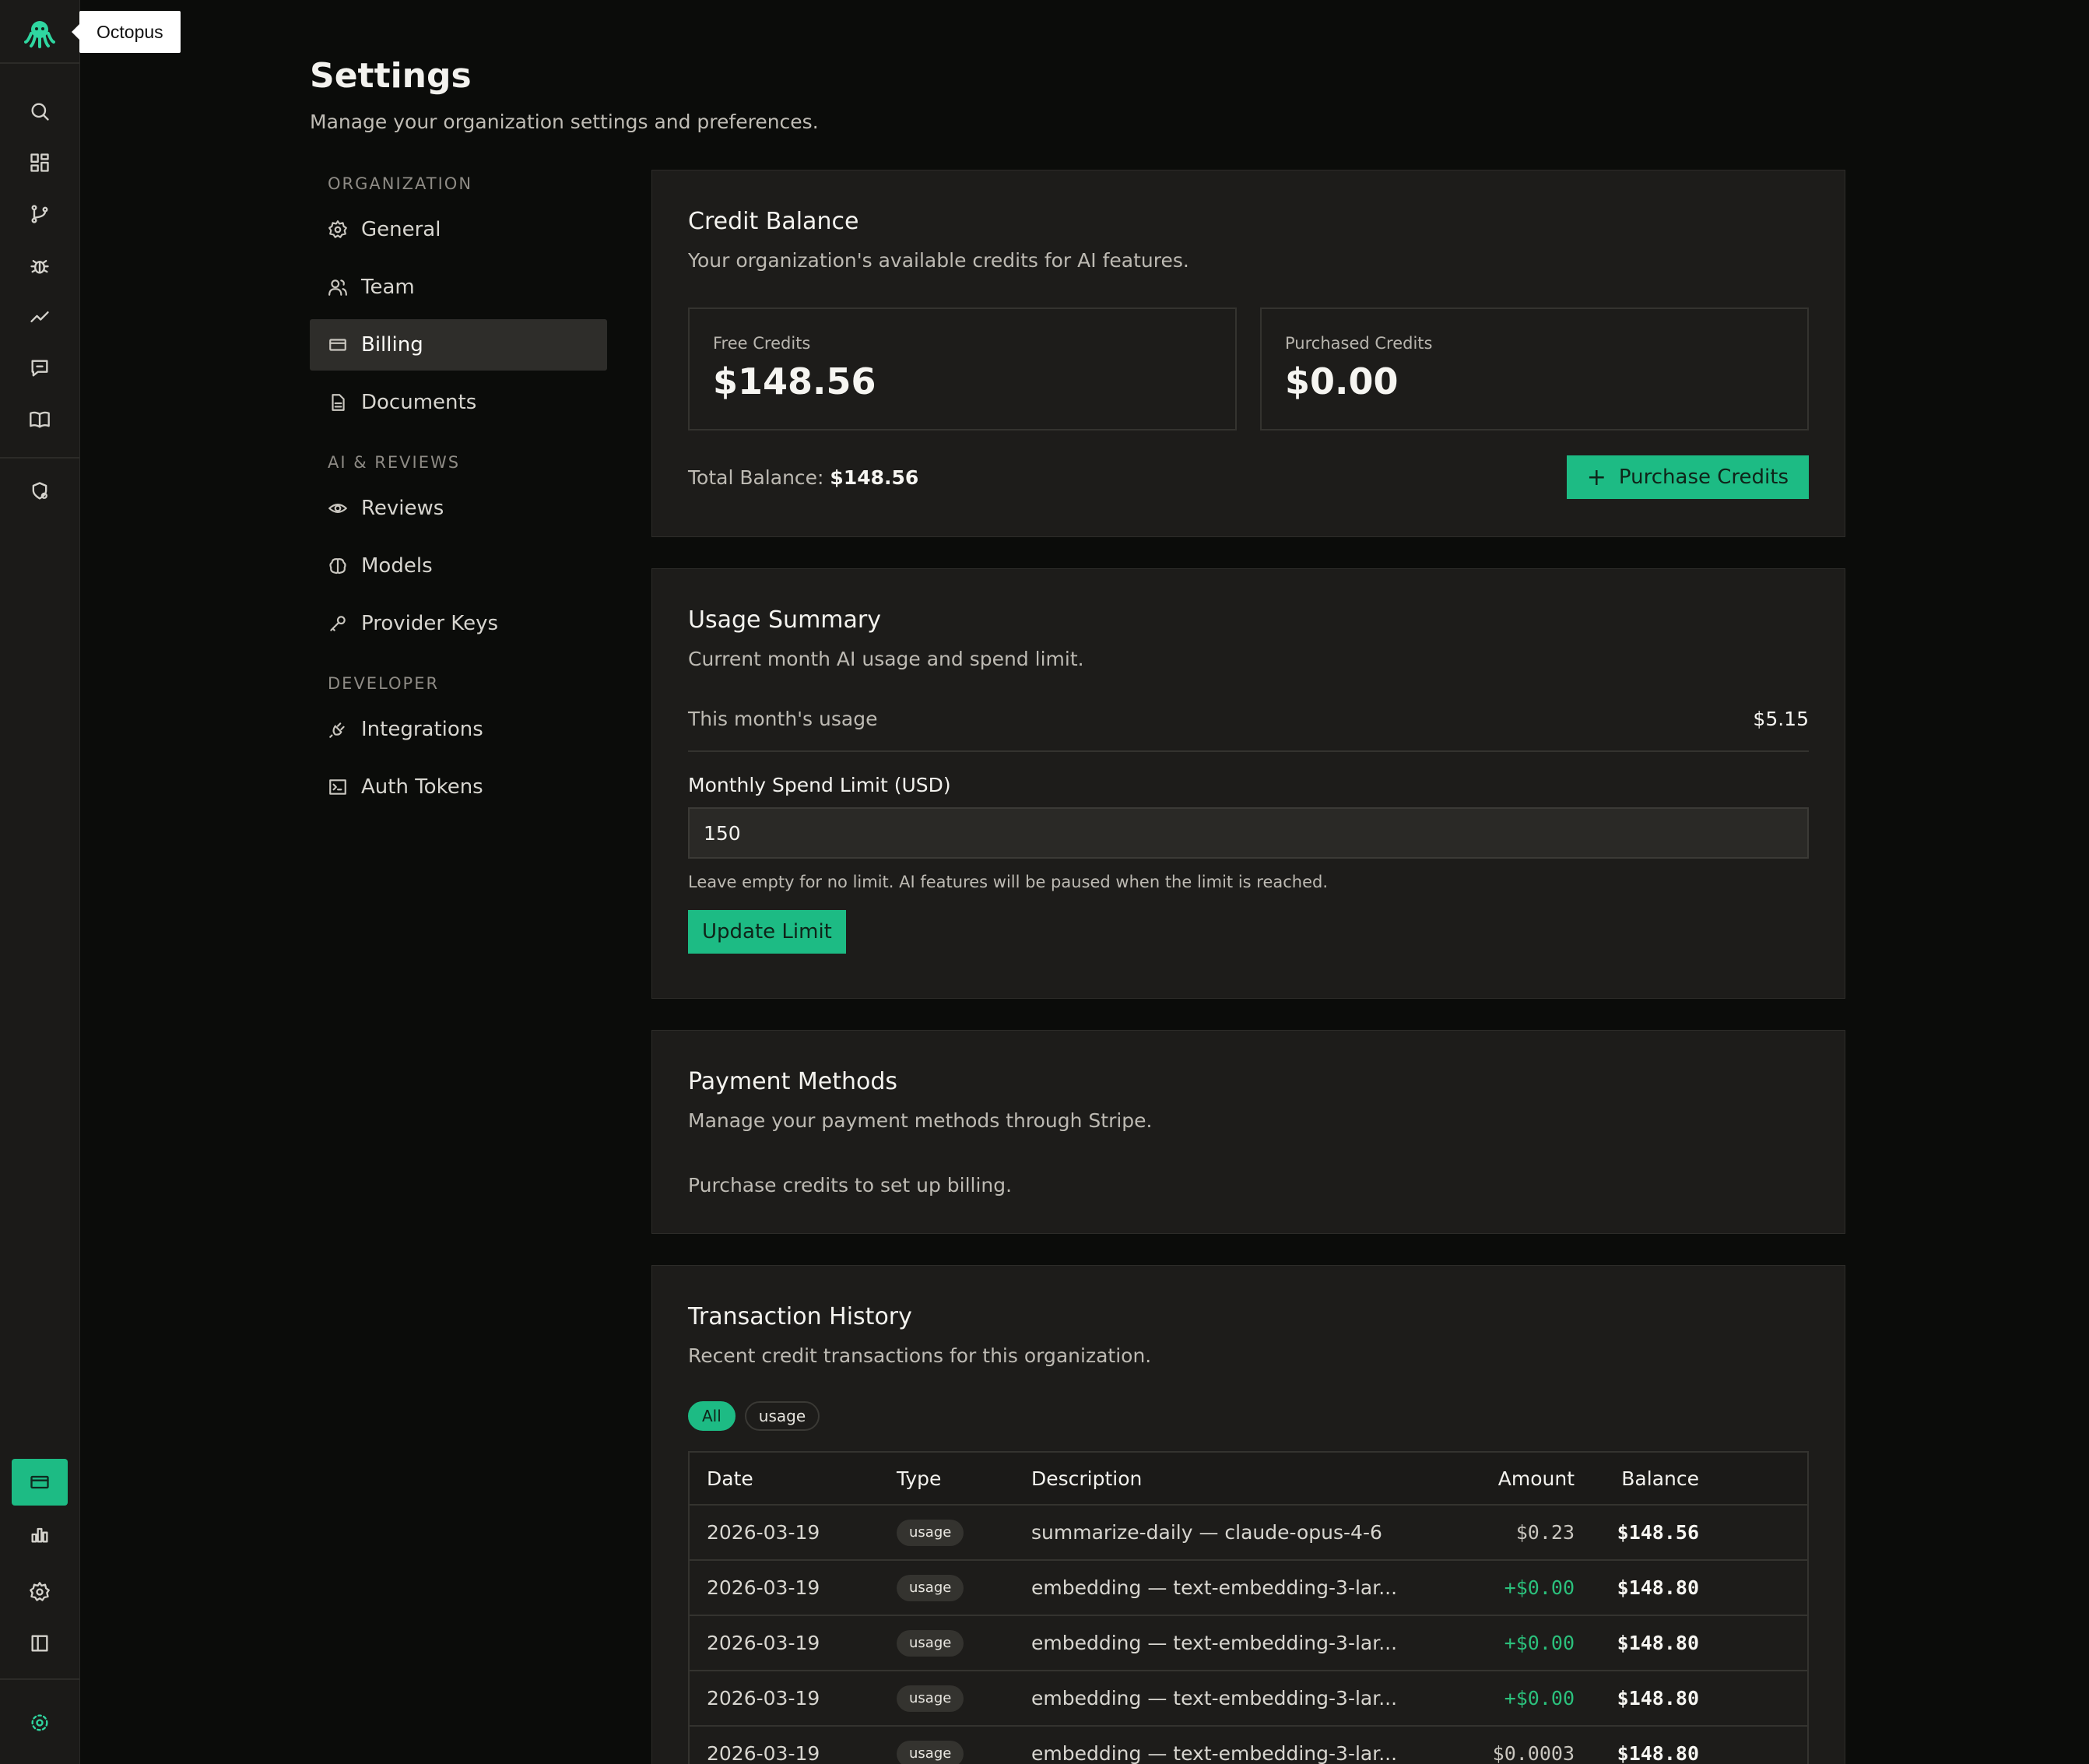 The width and height of the screenshot is (2089, 1764). I want to click on nav-item-integrations: Integrations, so click(459, 729).